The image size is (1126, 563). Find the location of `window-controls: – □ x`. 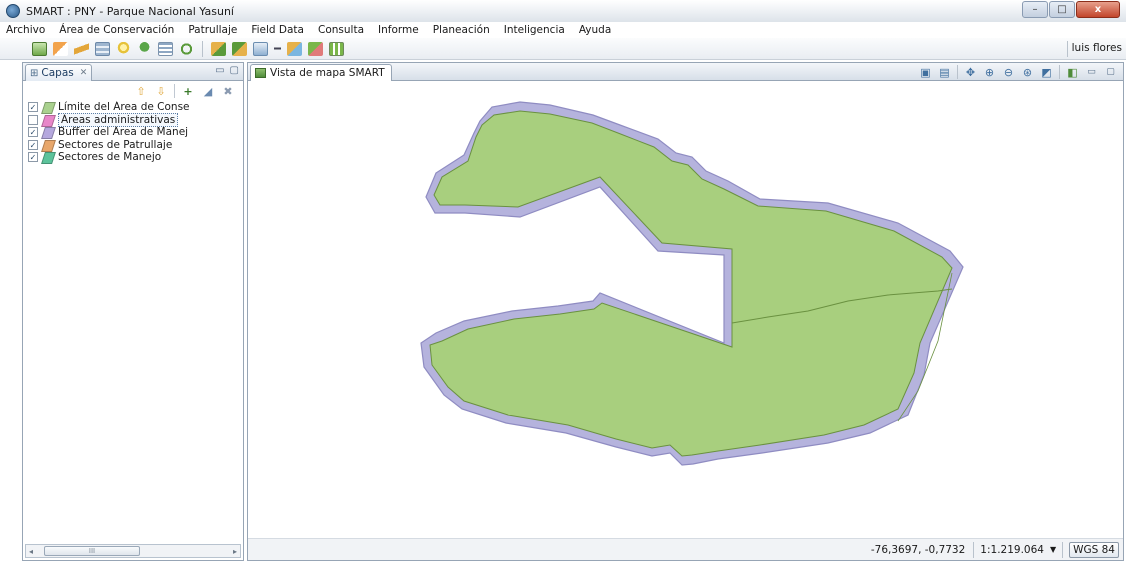

window-controls: – □ x is located at coordinates (1070, 9).